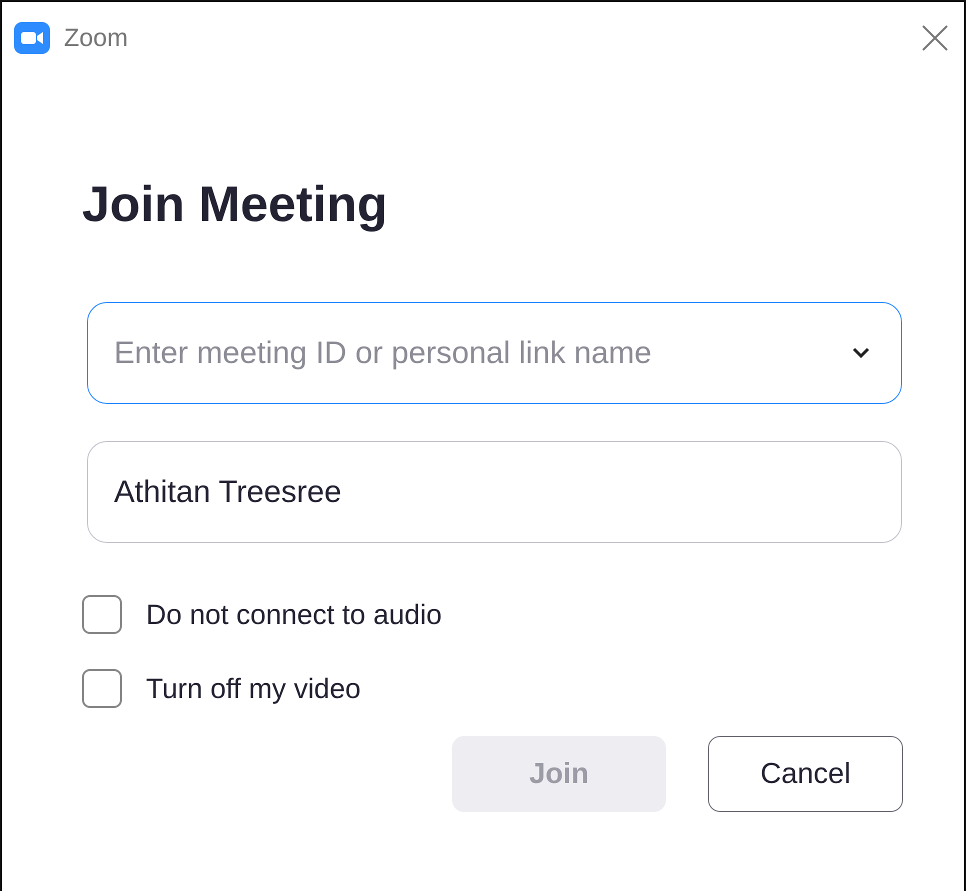 The width and height of the screenshot is (966, 891). What do you see at coordinates (494, 492) in the screenshot?
I see `name-field: Athitan Treesree` at bounding box center [494, 492].